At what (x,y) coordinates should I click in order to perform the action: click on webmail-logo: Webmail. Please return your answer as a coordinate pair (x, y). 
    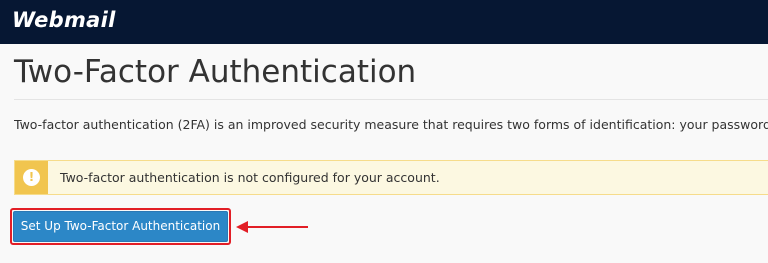
    Looking at the image, I should click on (64, 20).